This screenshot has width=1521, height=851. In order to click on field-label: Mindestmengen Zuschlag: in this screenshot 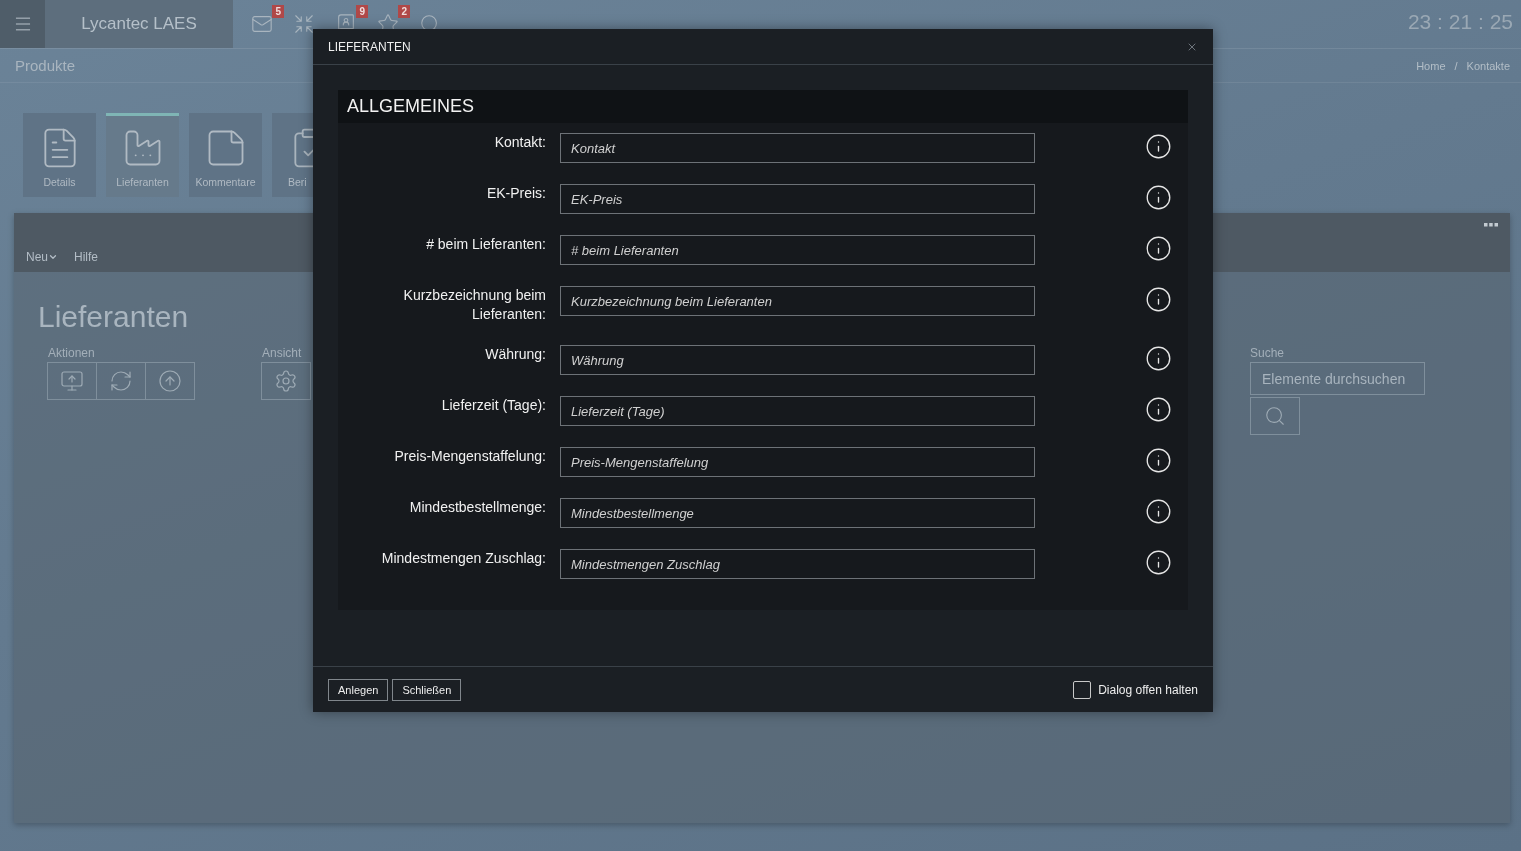, I will do `click(463, 558)`.